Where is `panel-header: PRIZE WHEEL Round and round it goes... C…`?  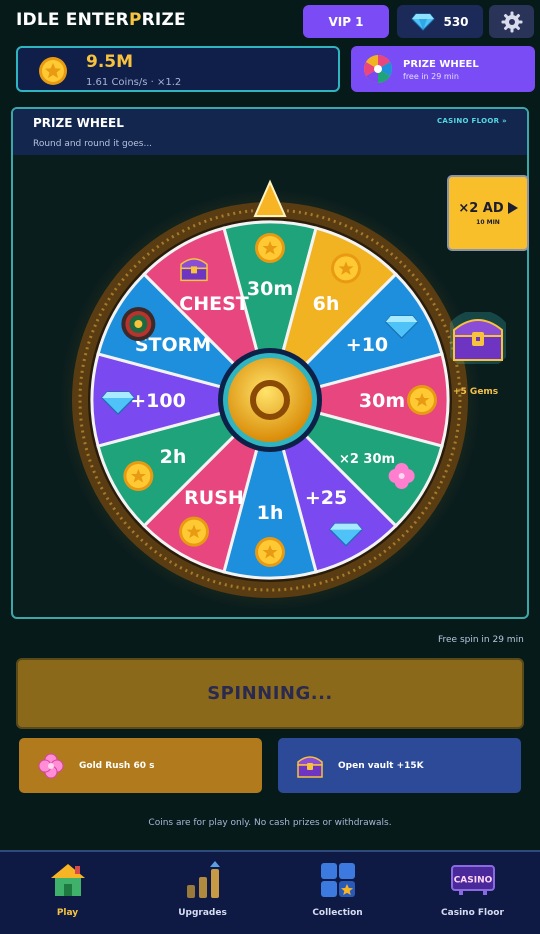 panel-header: PRIZE WHEEL Round and round it goes... C… is located at coordinates (270, 132).